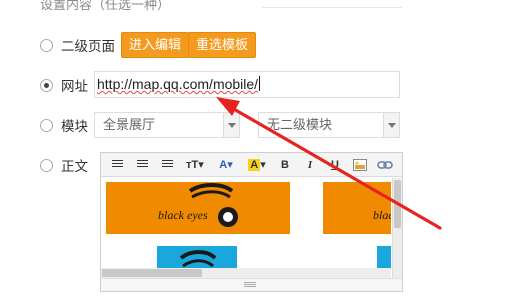 This screenshot has width=516, height=305. Describe the element at coordinates (246, 273) in the screenshot. I see `editor-horizontal-scrollbar` at that location.